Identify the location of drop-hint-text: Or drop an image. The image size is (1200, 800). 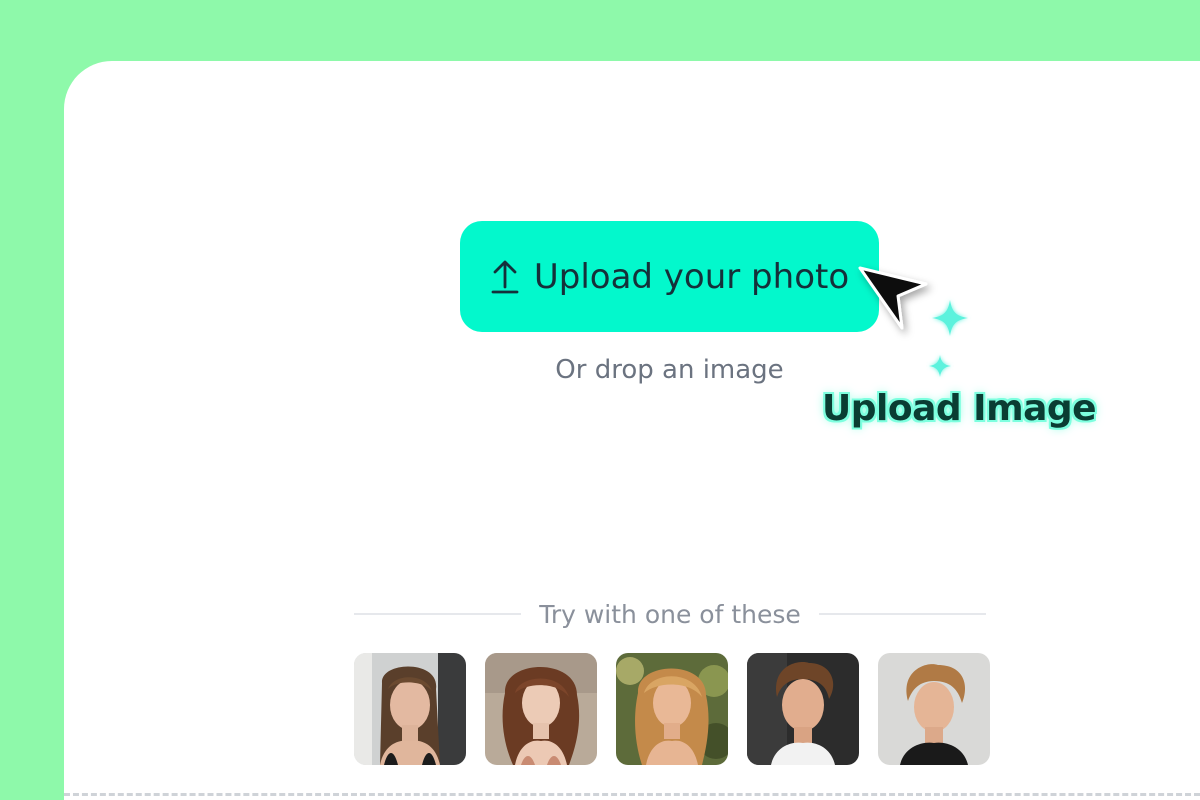
(669, 370).